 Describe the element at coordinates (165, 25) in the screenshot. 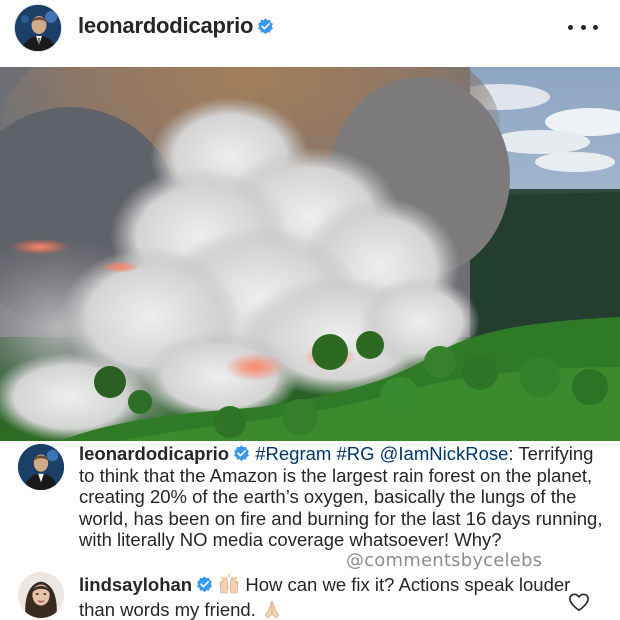

I see `author-username-text: leonardodicaprio` at that location.